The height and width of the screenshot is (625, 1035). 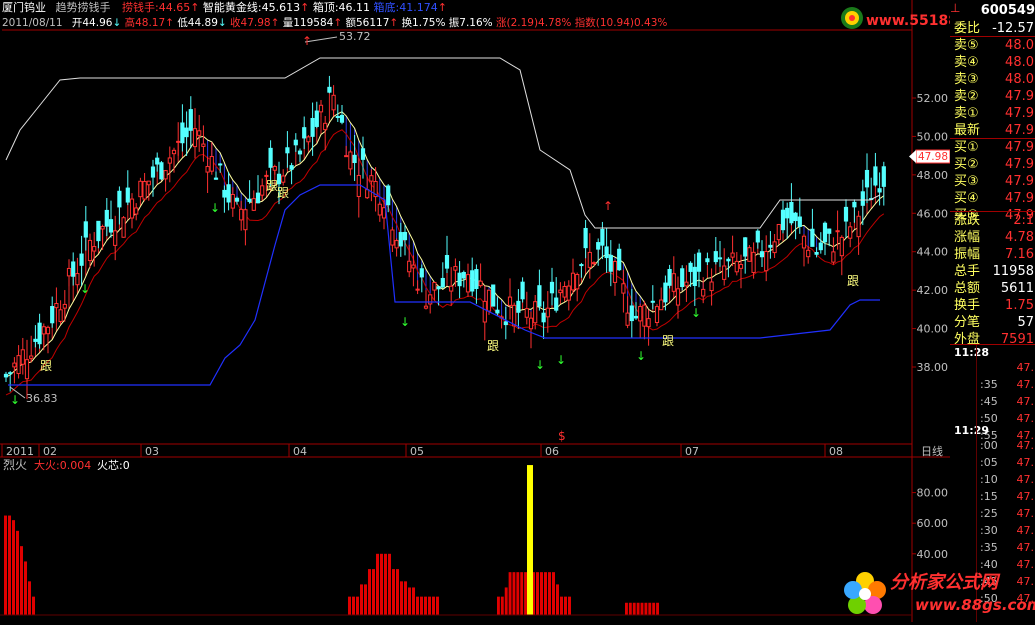 What do you see at coordinates (992, 288) in the screenshot?
I see `stat-row: 总额 5611` at bounding box center [992, 288].